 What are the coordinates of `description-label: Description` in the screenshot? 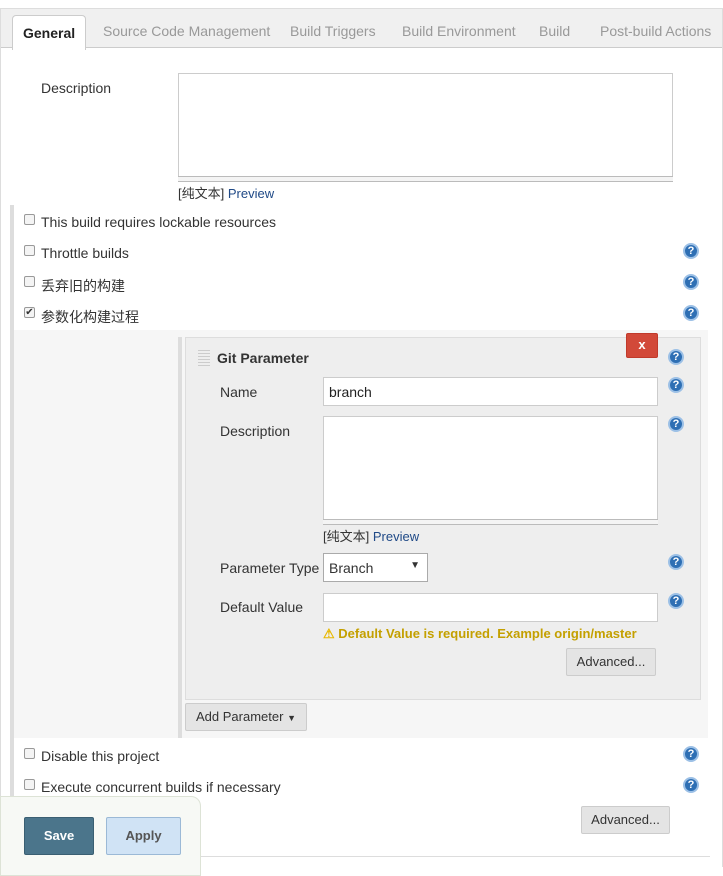 It's located at (76, 88).